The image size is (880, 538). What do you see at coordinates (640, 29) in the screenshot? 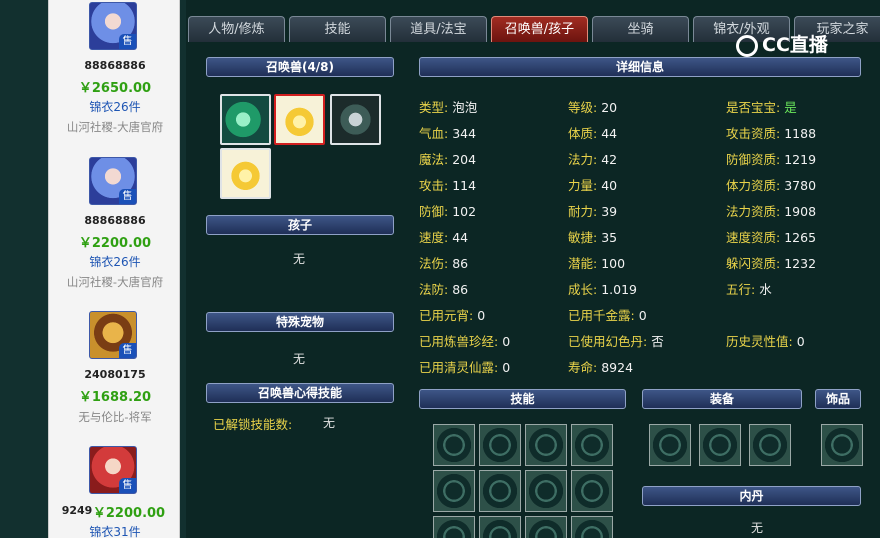
I see `tab-4: 坐骑` at bounding box center [640, 29].